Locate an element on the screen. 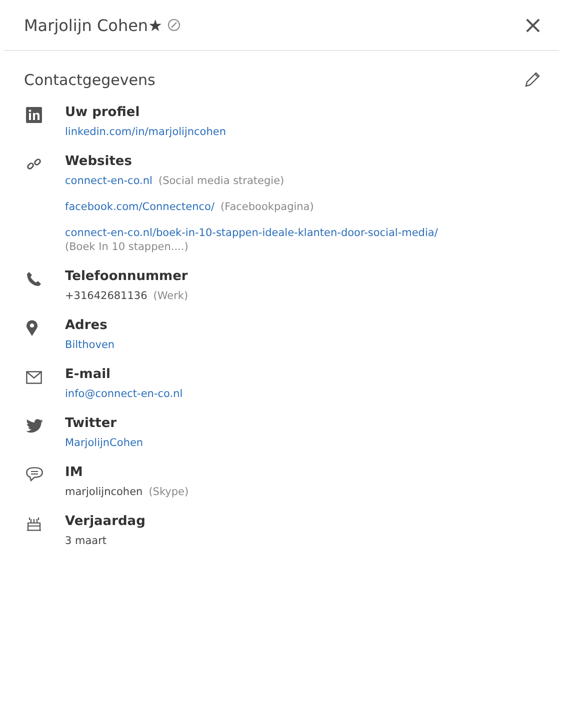 The height and width of the screenshot is (713, 563). contact-name: Marjolijn Cohen★ is located at coordinates (93, 25).